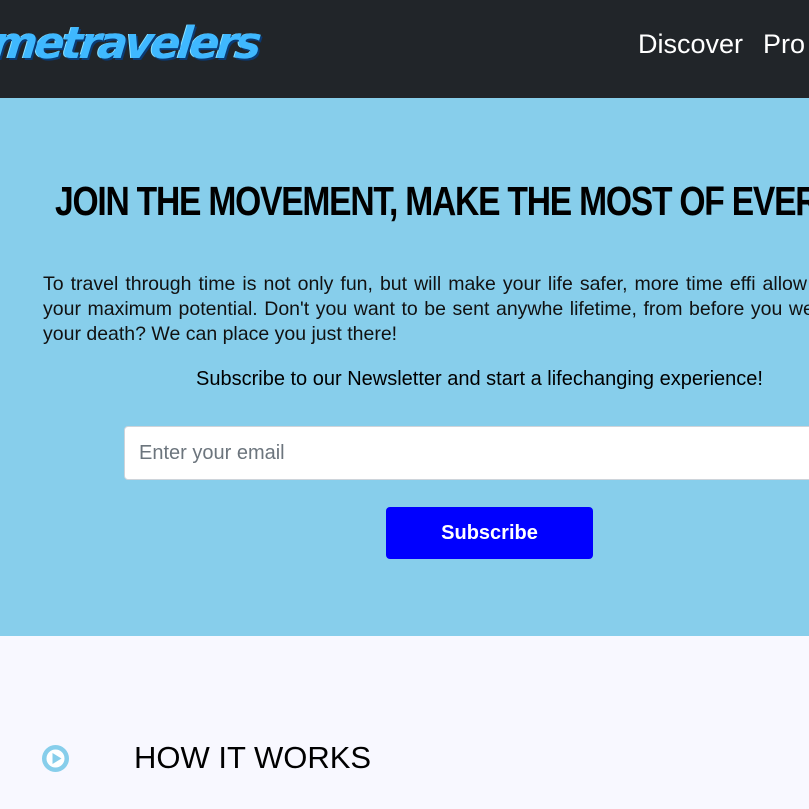 Image resolution: width=809 pixels, height=809 pixels. Describe the element at coordinates (253, 757) in the screenshot. I see `how-it-works-title: HOW IT WORKS` at that location.